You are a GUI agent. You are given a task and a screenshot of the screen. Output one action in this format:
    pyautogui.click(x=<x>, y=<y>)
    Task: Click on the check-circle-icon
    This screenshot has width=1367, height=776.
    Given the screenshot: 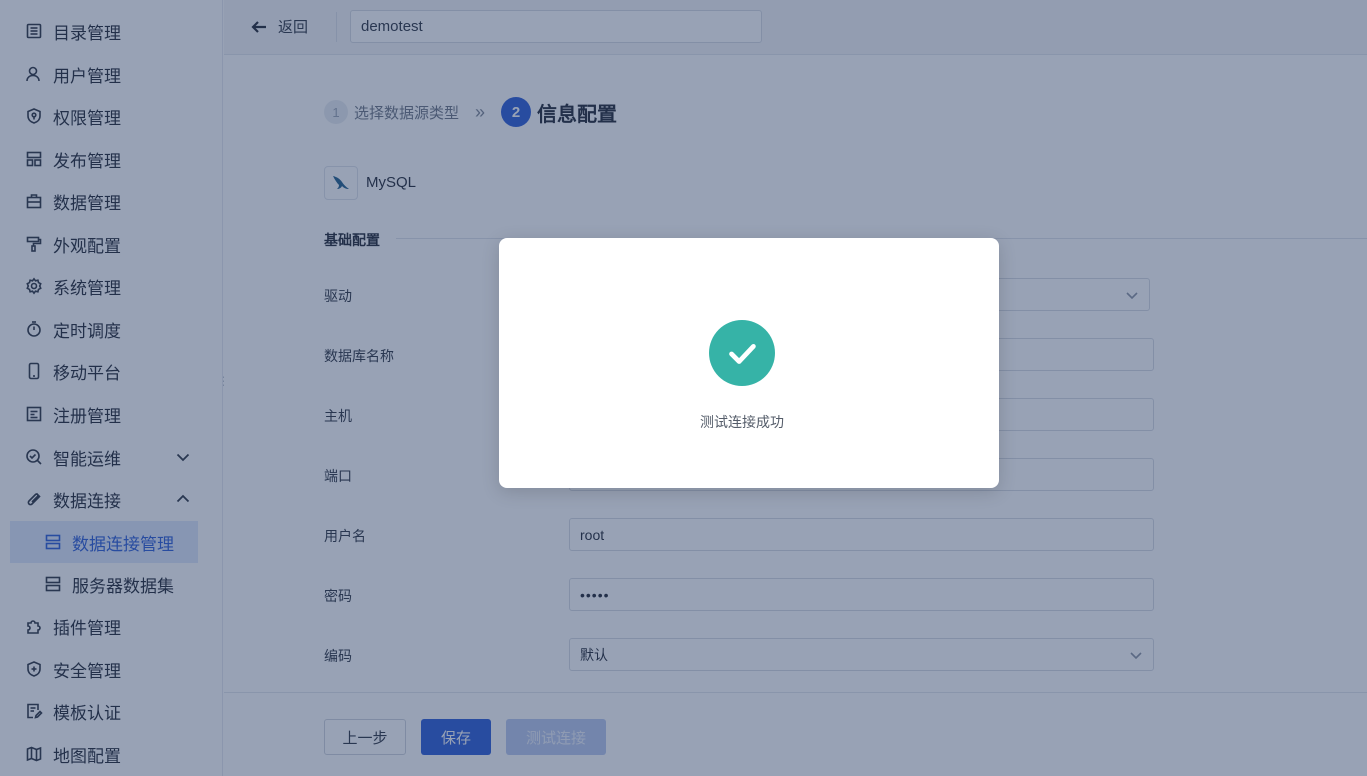 What is the action you would take?
    pyautogui.click(x=742, y=353)
    